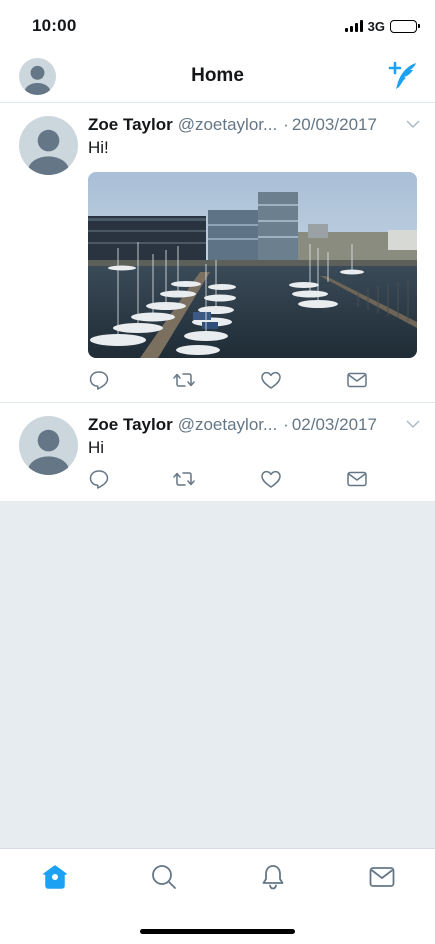 This screenshot has width=435, height=944. Describe the element at coordinates (55, 877) in the screenshot. I see `home-icon` at that location.